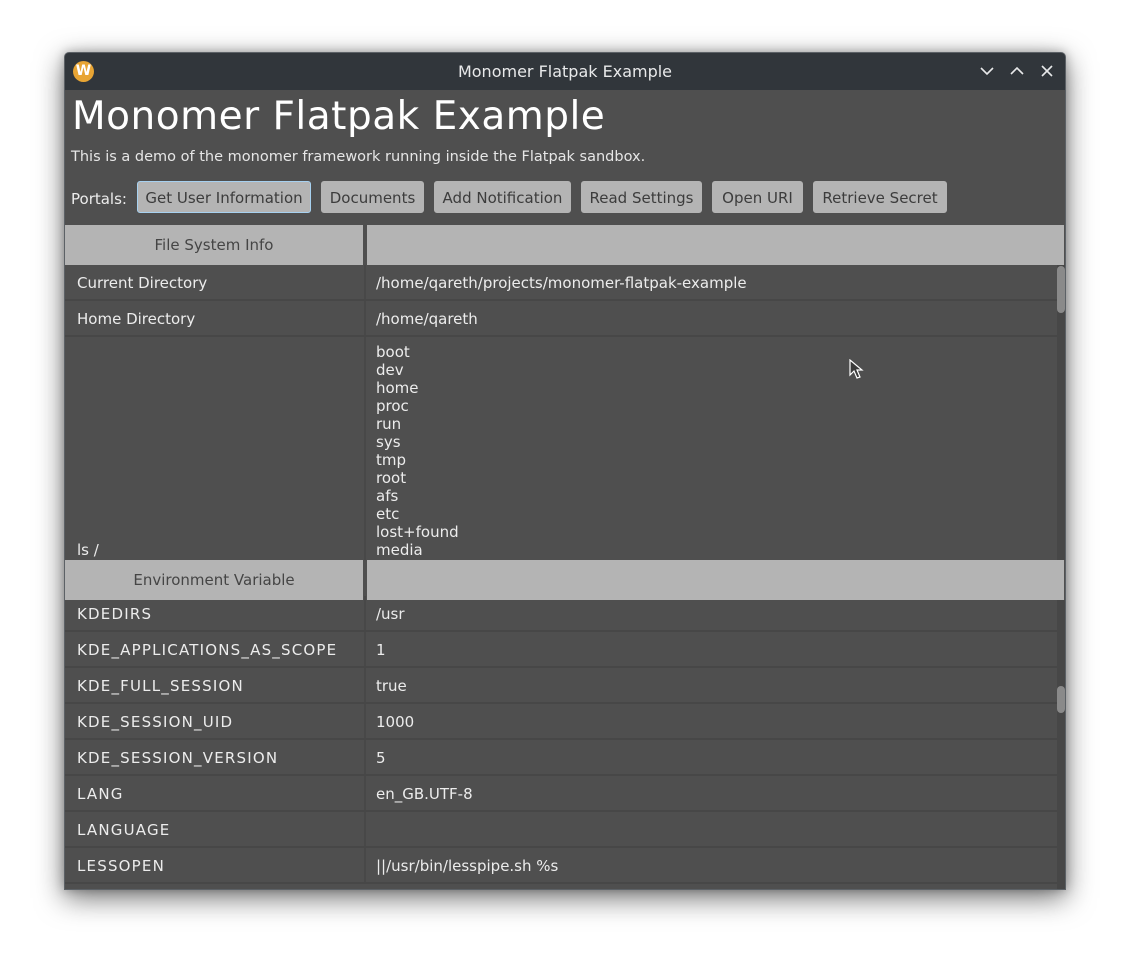 The width and height of the screenshot is (1130, 967). Describe the element at coordinates (1061, 289) in the screenshot. I see `file-system-scrollbar-thumb` at that location.